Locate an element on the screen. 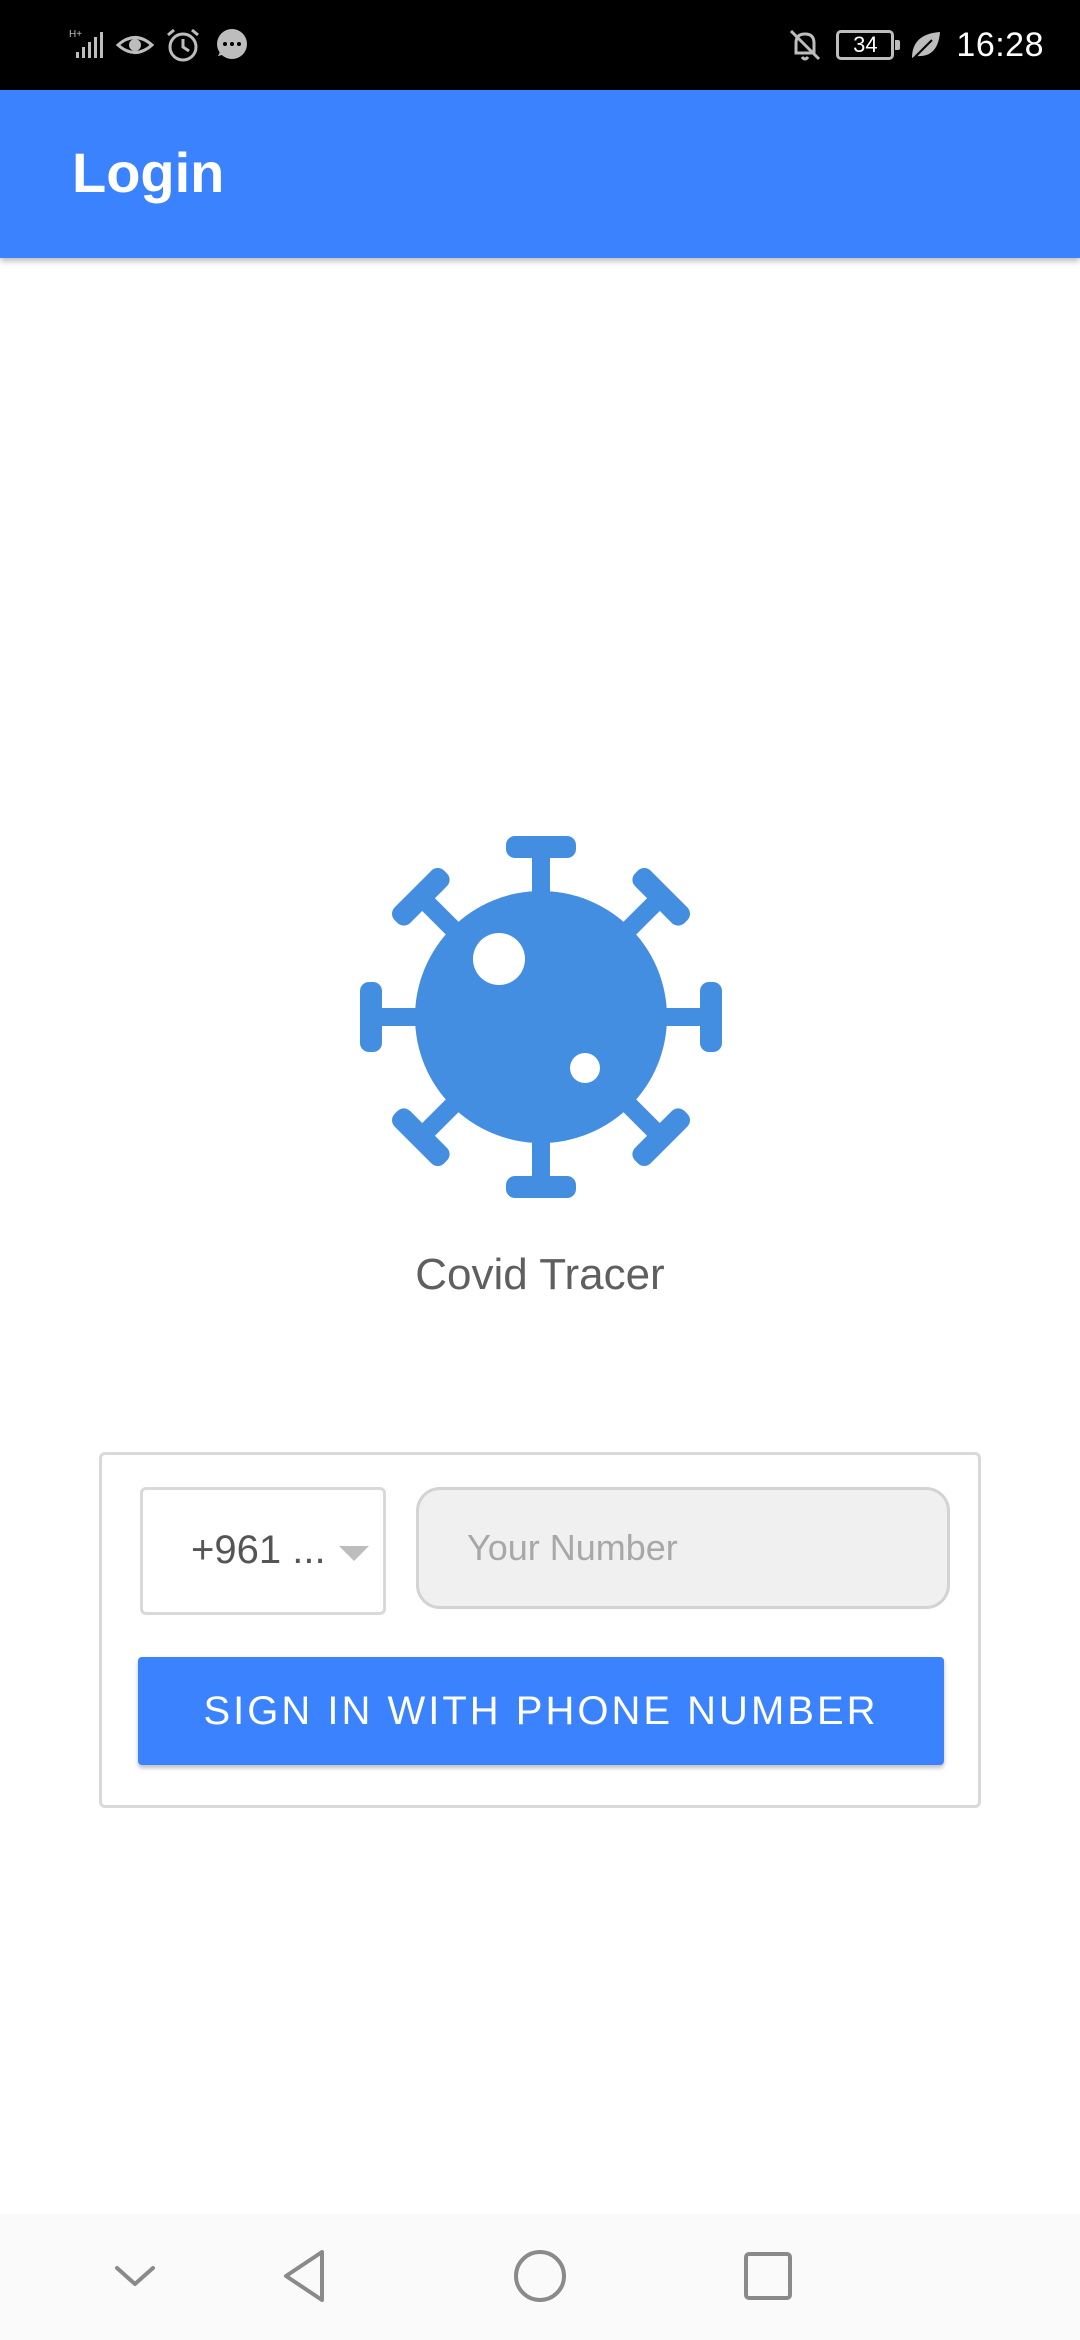  status-left-icons: H+ is located at coordinates (159, 45).